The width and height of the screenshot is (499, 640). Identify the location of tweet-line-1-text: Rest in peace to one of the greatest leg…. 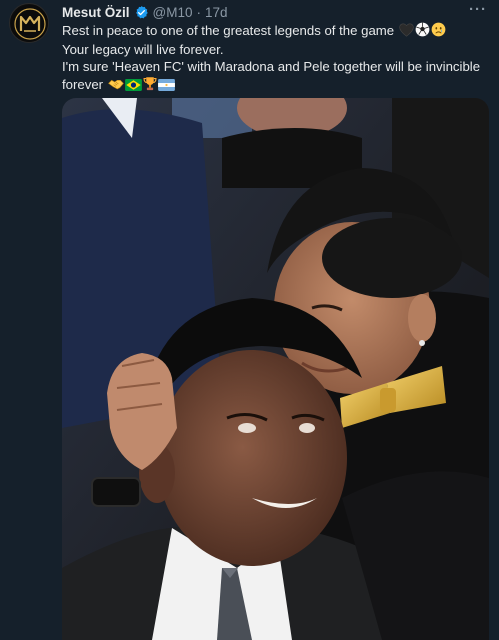
(228, 30).